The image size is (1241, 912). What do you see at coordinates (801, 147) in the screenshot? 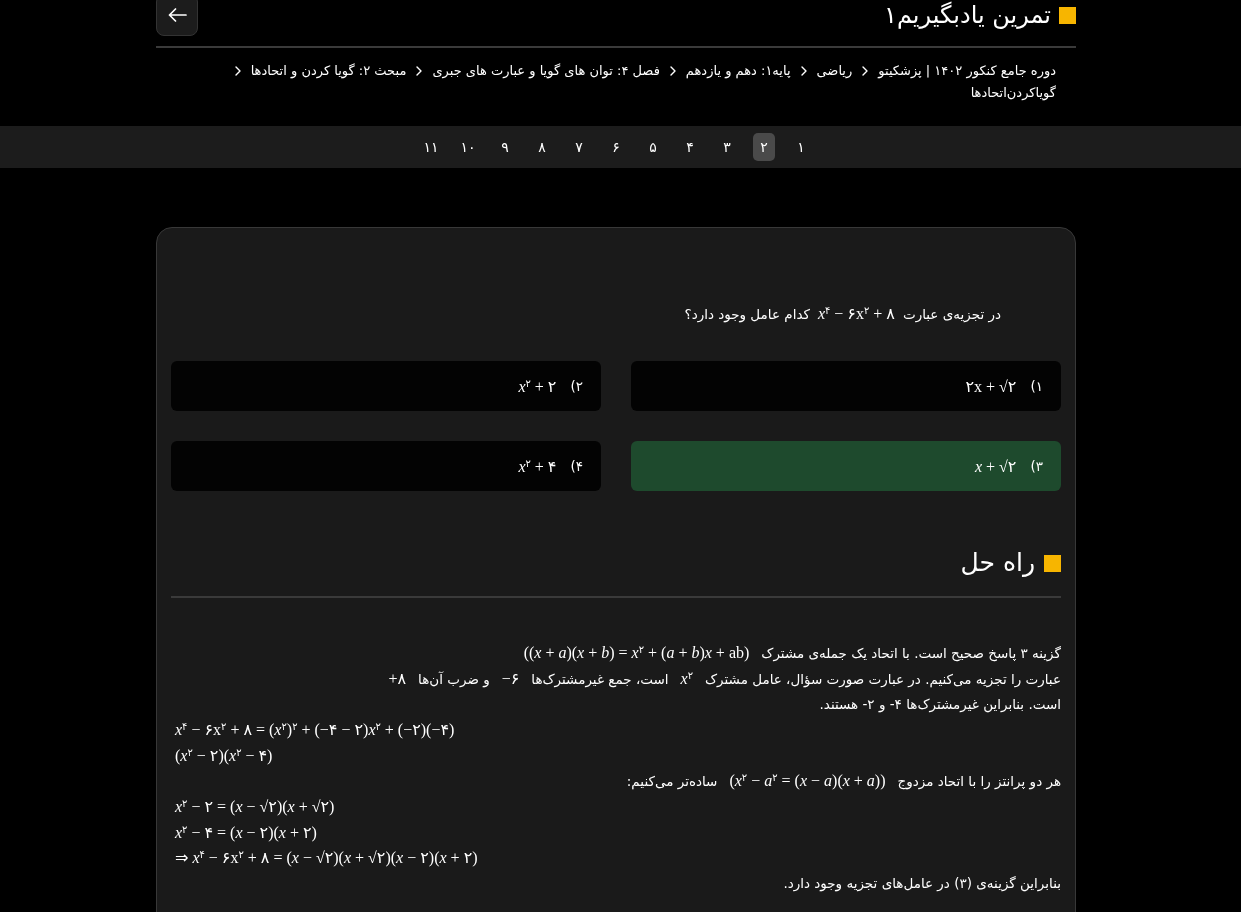
I see `page-button: ۱` at bounding box center [801, 147].